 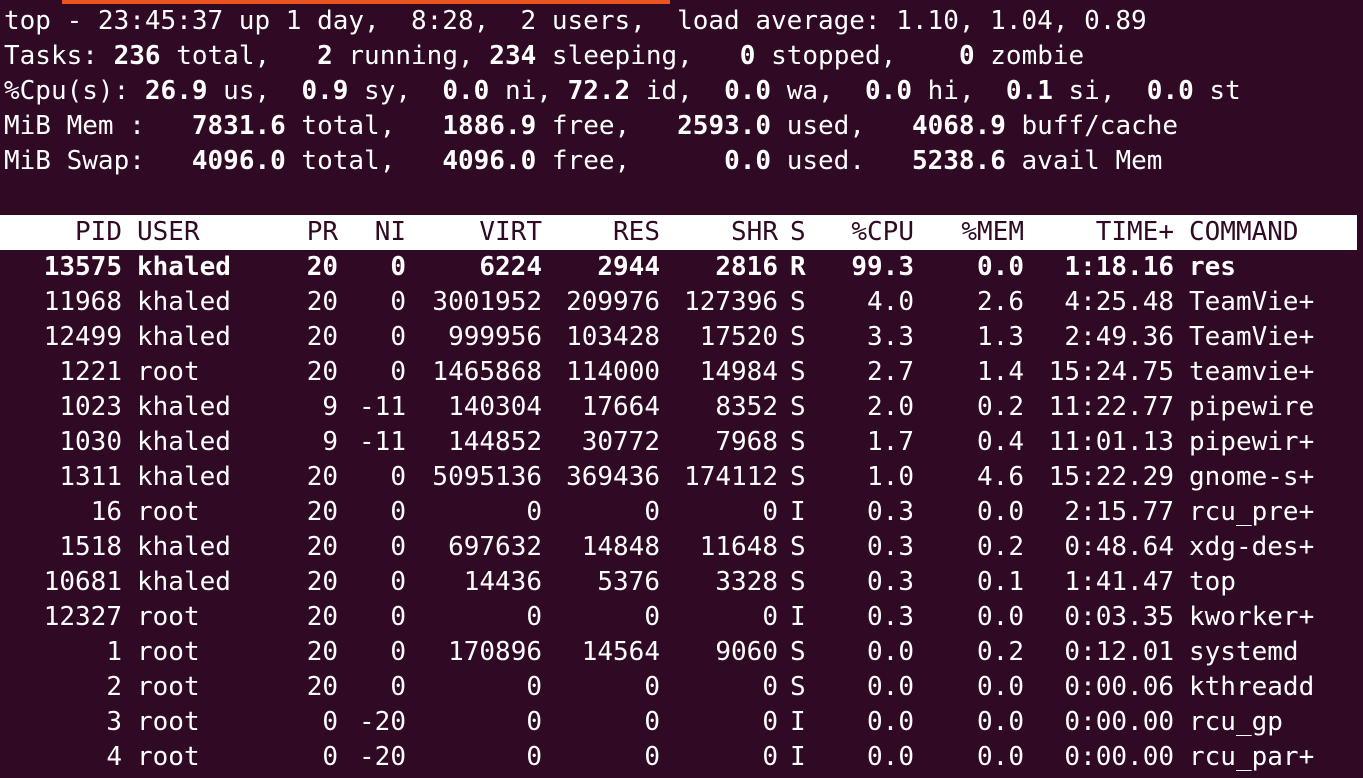 What do you see at coordinates (1000, 337) in the screenshot?
I see `cell-mem: 1.3` at bounding box center [1000, 337].